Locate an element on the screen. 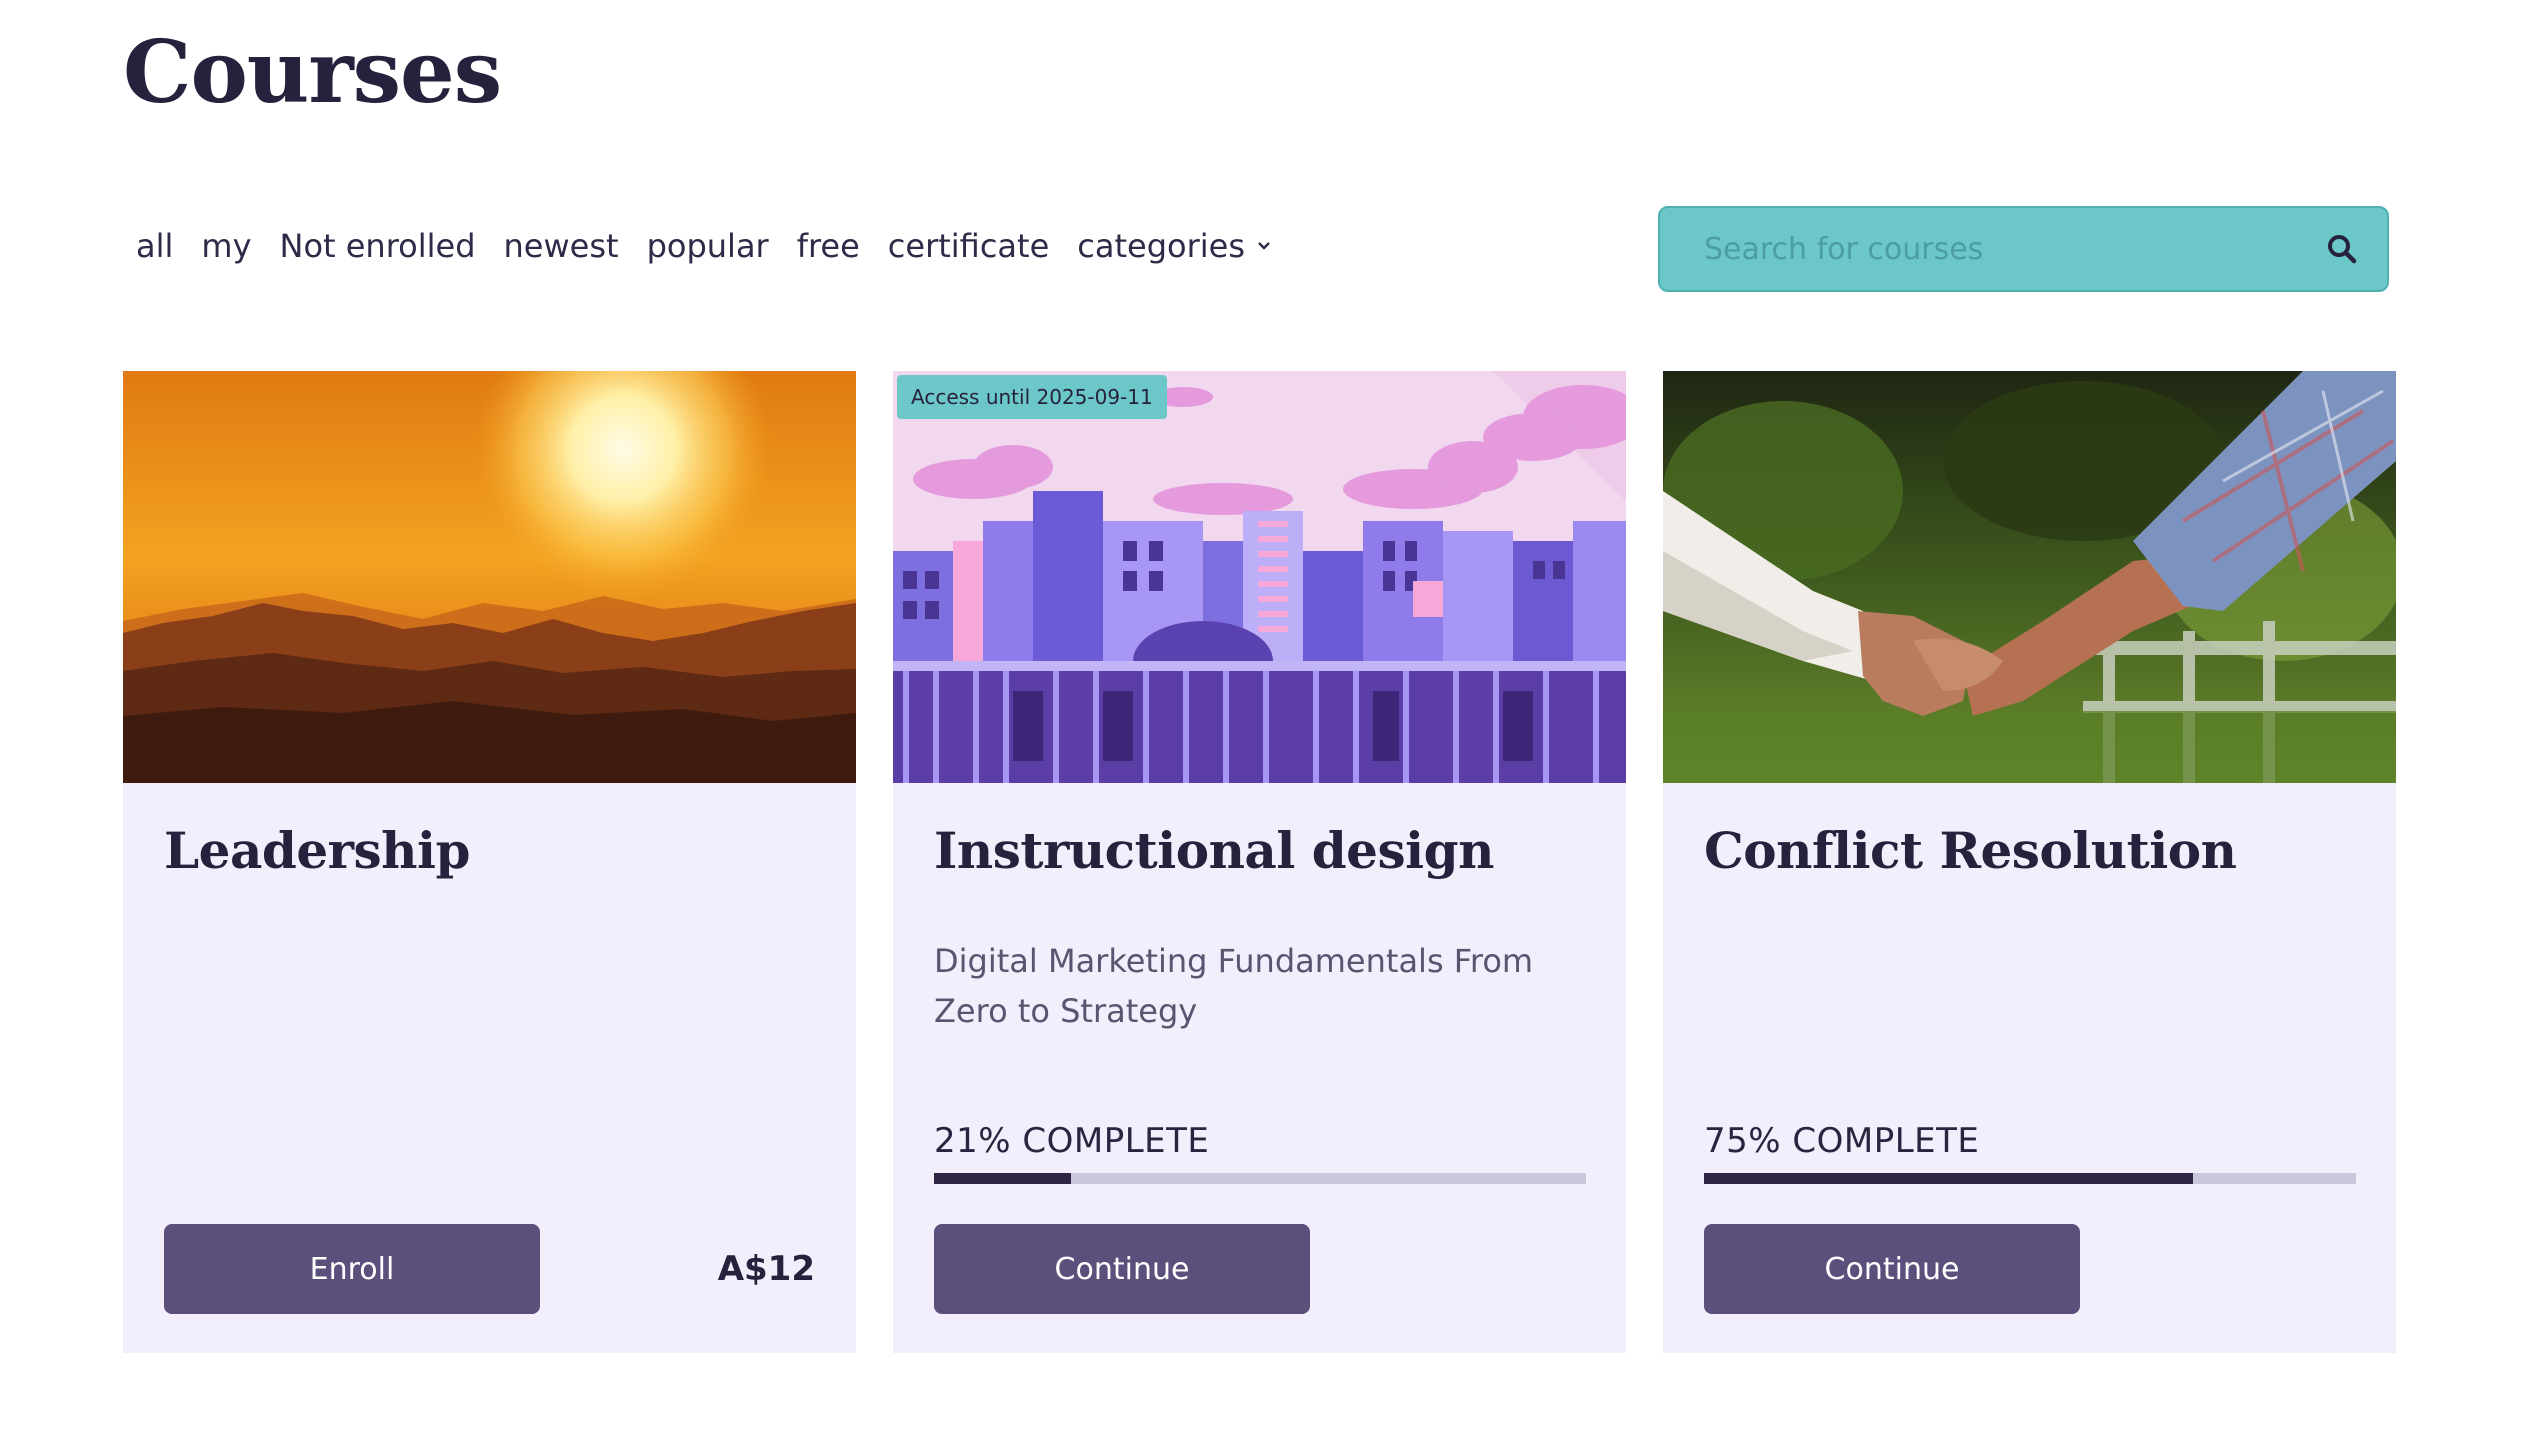 Image resolution: width=2540 pixels, height=1432 pixels. search-icon is located at coordinates (2342, 249).